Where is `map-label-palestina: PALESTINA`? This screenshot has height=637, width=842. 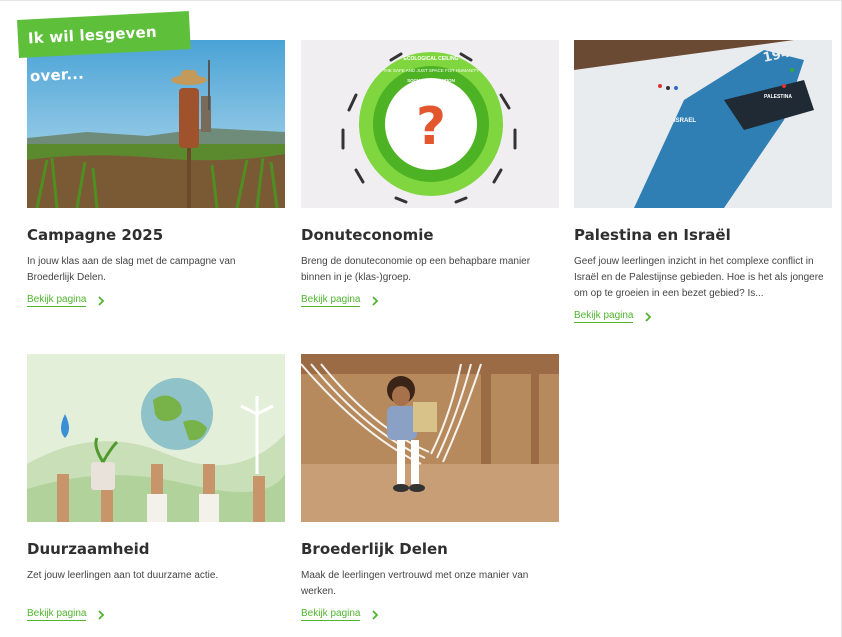
map-label-palestina: PALESTINA is located at coordinates (778, 97).